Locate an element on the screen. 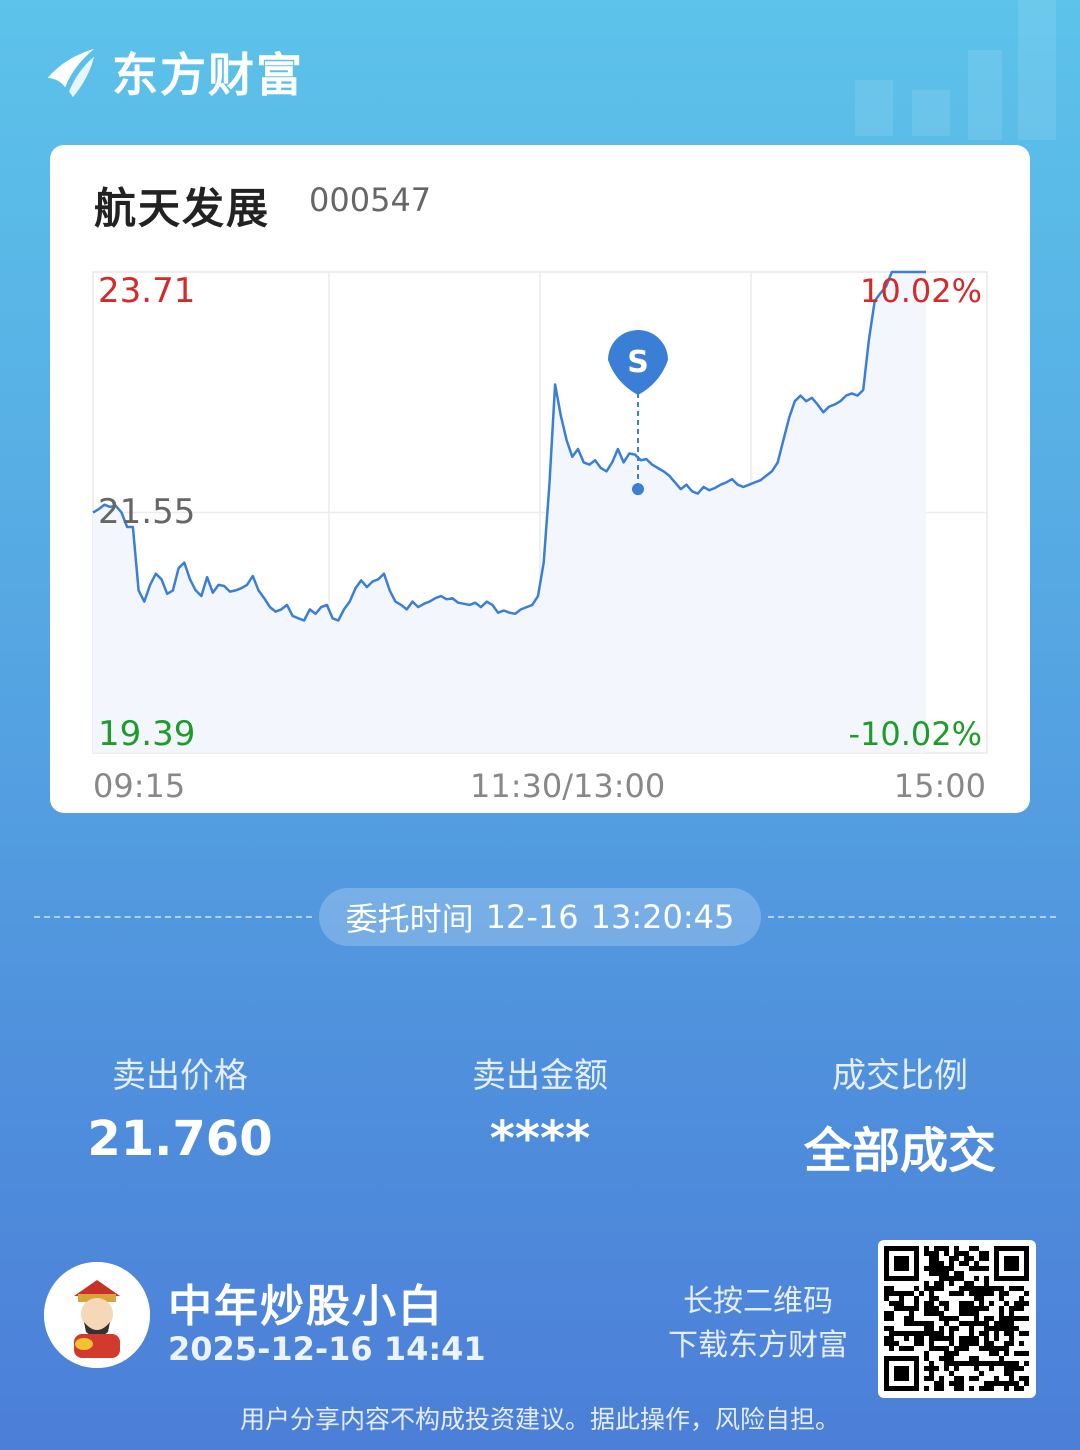 The image size is (1080, 1450). stat-value: **** is located at coordinates (540, 1139).